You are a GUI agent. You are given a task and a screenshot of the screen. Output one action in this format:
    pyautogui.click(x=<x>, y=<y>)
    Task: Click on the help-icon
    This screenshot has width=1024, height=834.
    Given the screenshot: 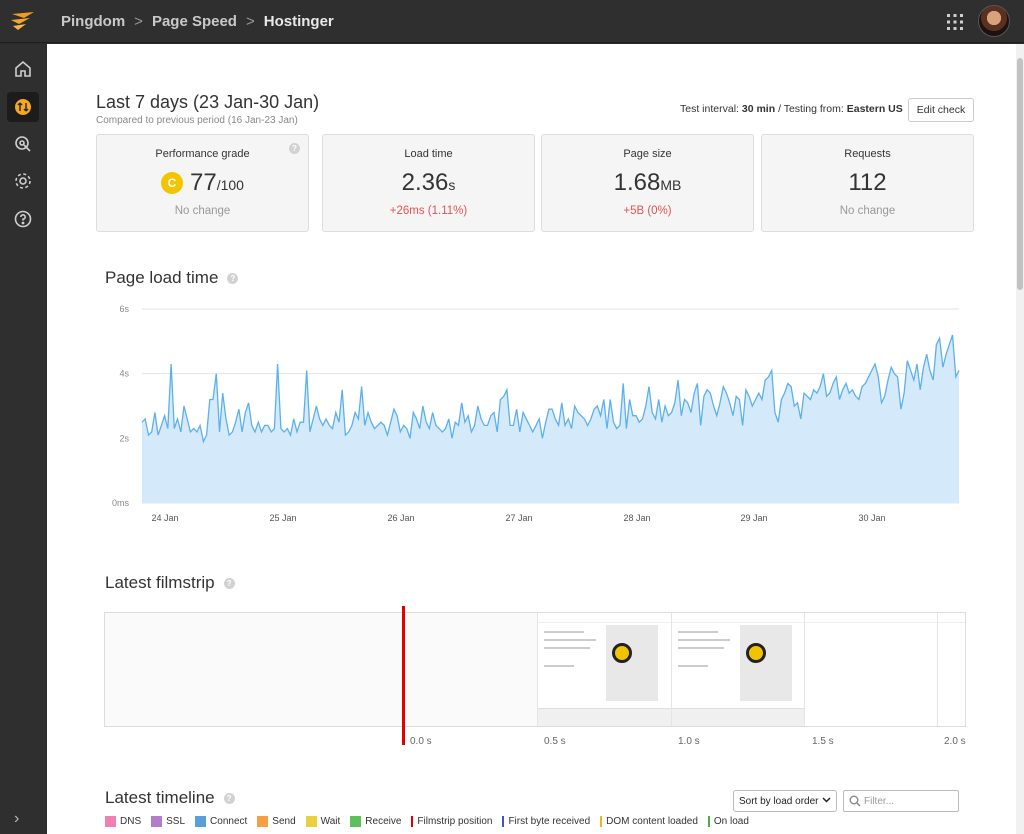 What is the action you would take?
    pyautogui.click(x=23, y=219)
    